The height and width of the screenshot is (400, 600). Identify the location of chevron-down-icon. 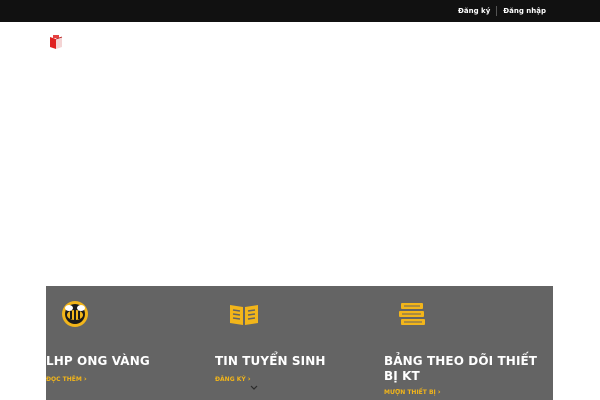
(254, 383).